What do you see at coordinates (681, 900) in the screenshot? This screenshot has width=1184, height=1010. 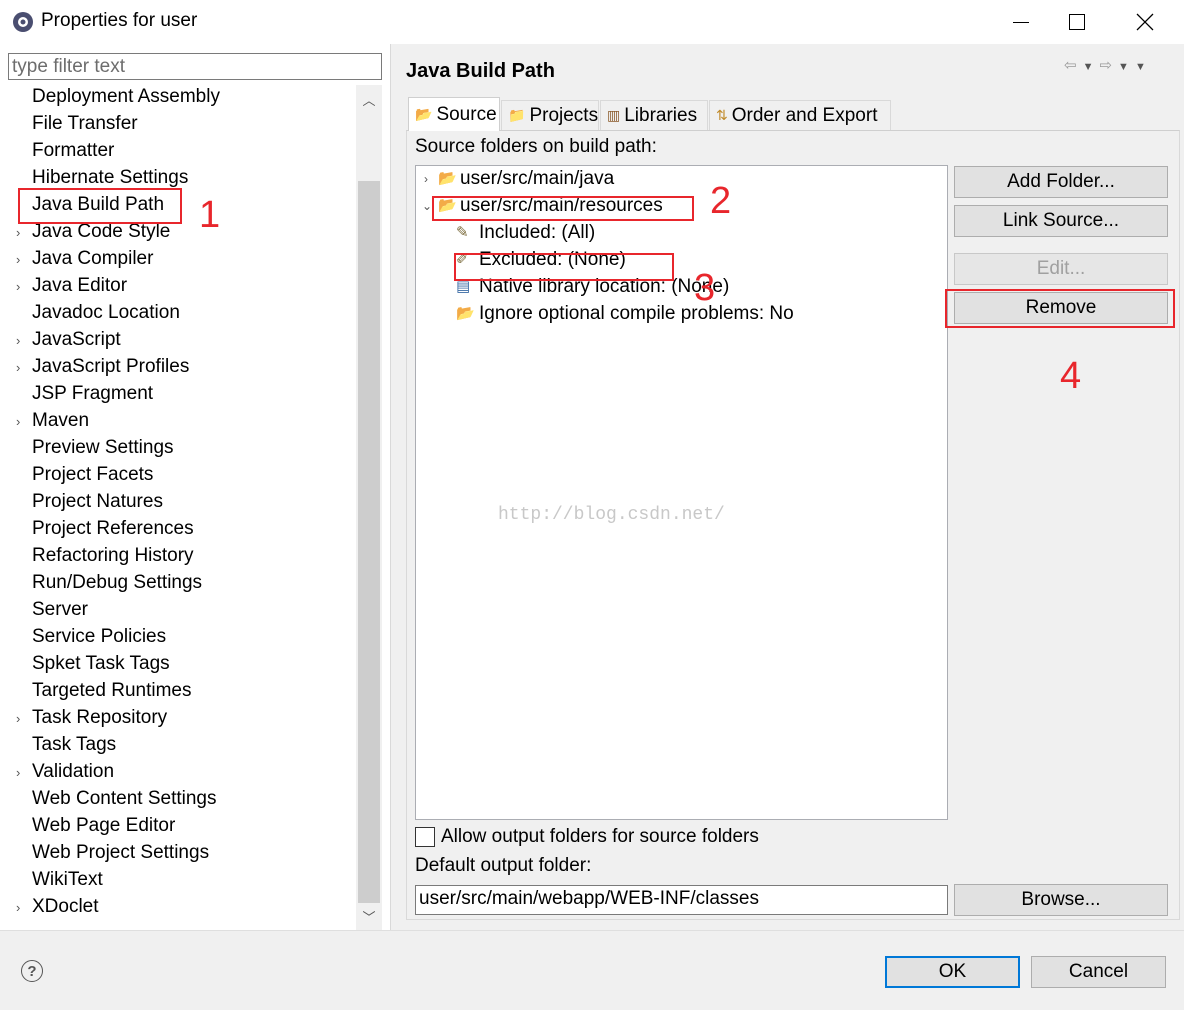 I see `default-output-field: user/src/main/webapp/WEB-INF/classes` at bounding box center [681, 900].